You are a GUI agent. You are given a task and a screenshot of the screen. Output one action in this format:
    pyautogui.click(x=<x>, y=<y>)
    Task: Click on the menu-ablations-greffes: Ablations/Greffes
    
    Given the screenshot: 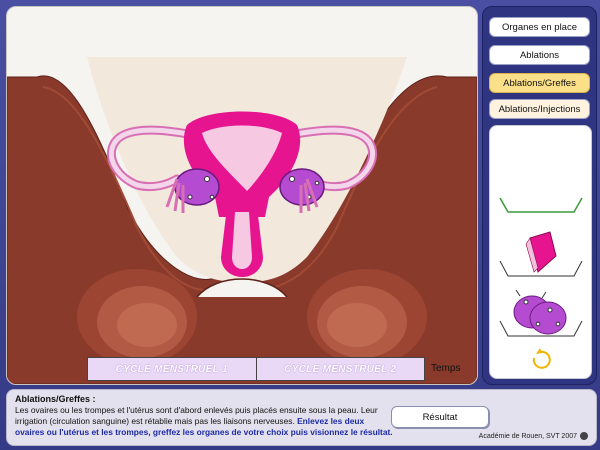 What is the action you would take?
    pyautogui.click(x=539, y=83)
    